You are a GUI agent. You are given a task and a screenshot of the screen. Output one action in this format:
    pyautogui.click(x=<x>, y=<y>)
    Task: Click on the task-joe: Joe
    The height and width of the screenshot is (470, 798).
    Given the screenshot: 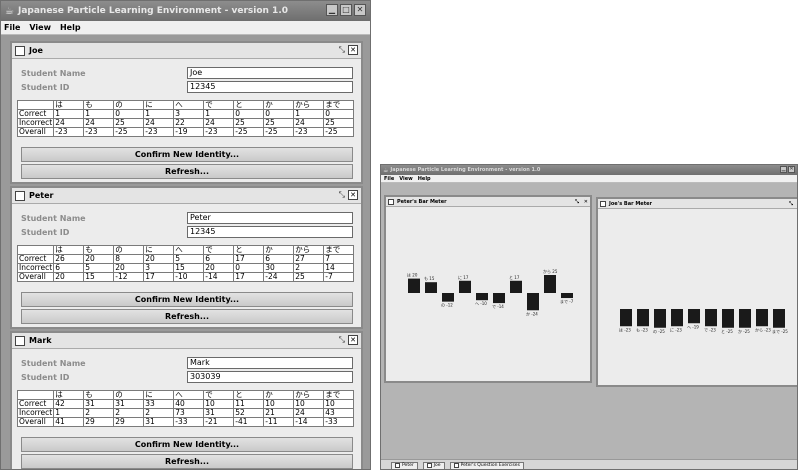 What is the action you would take?
    pyautogui.click(x=433, y=465)
    